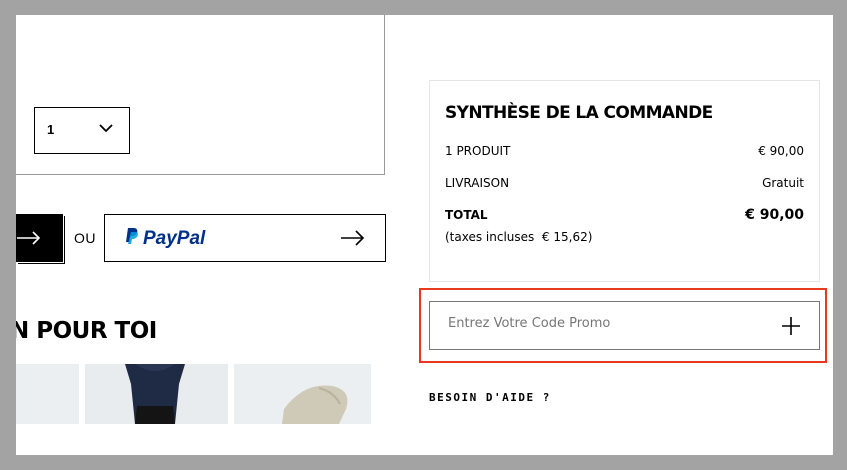 This screenshot has height=470, width=847. What do you see at coordinates (132, 236) in the screenshot?
I see `paypal-logo-icon` at bounding box center [132, 236].